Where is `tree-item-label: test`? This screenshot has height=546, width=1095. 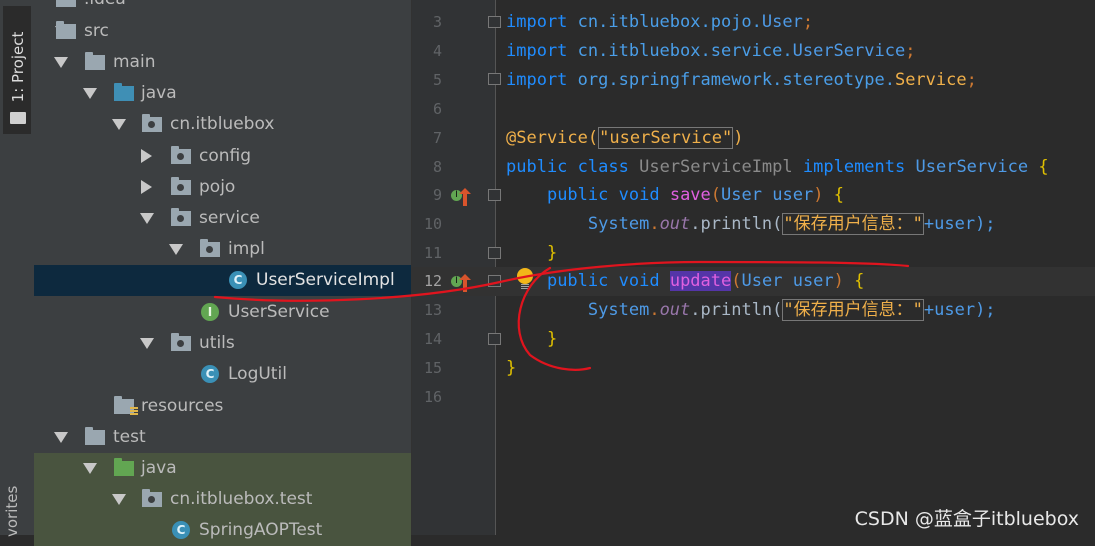 tree-item-label: test is located at coordinates (129, 437).